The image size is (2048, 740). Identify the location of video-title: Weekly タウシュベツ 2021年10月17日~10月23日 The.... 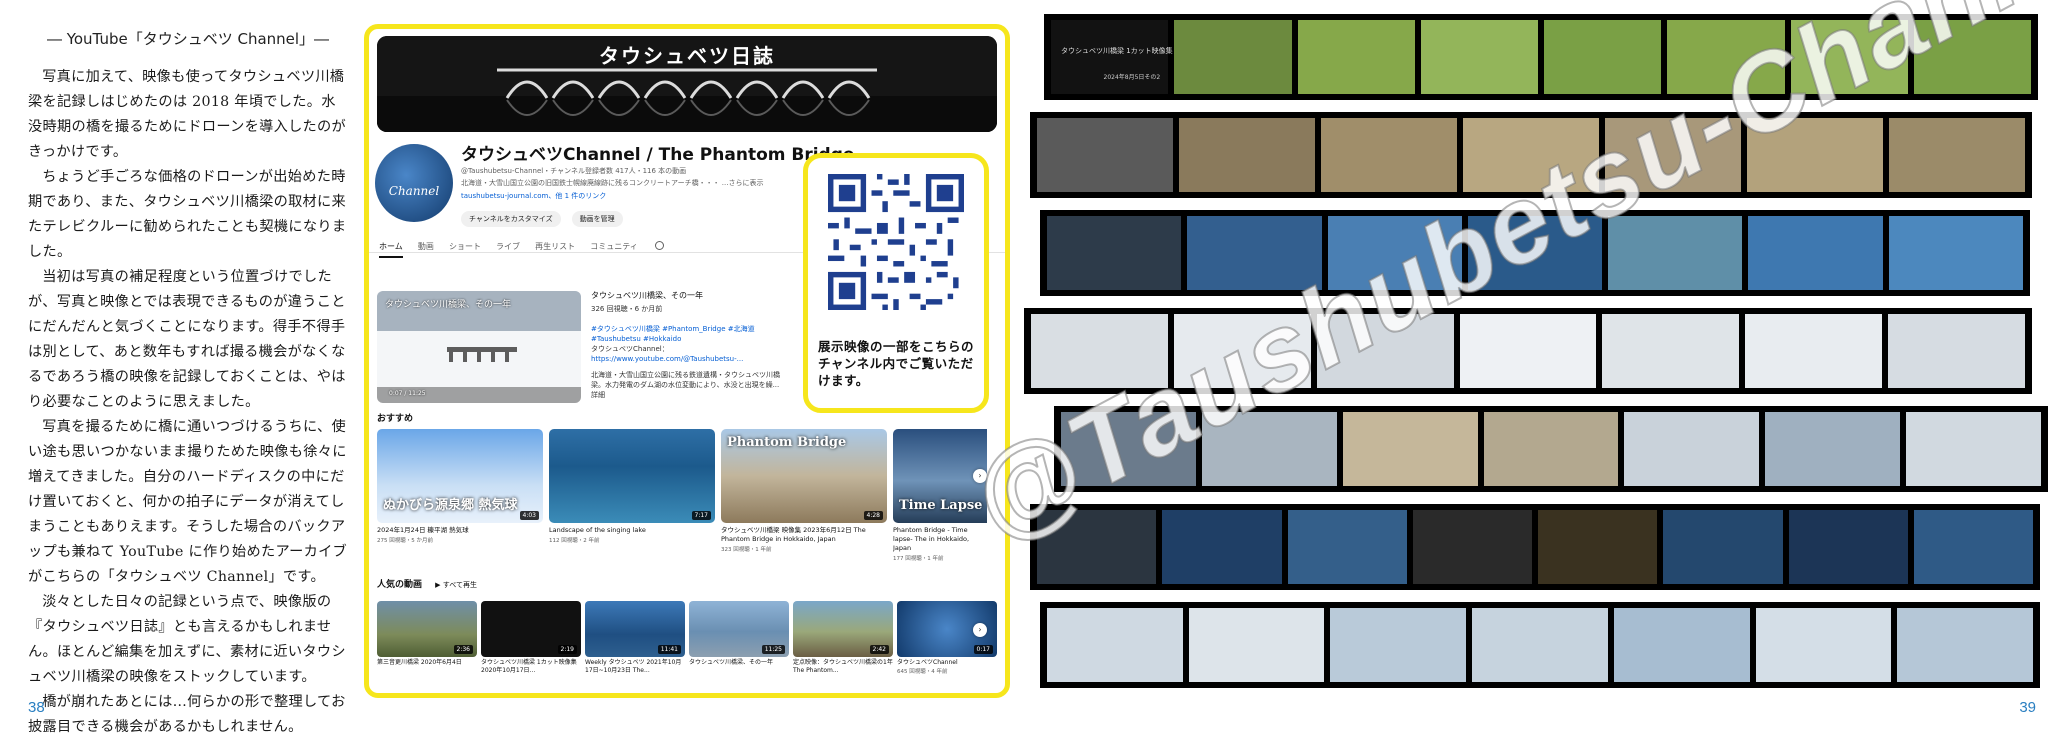
(635, 667).